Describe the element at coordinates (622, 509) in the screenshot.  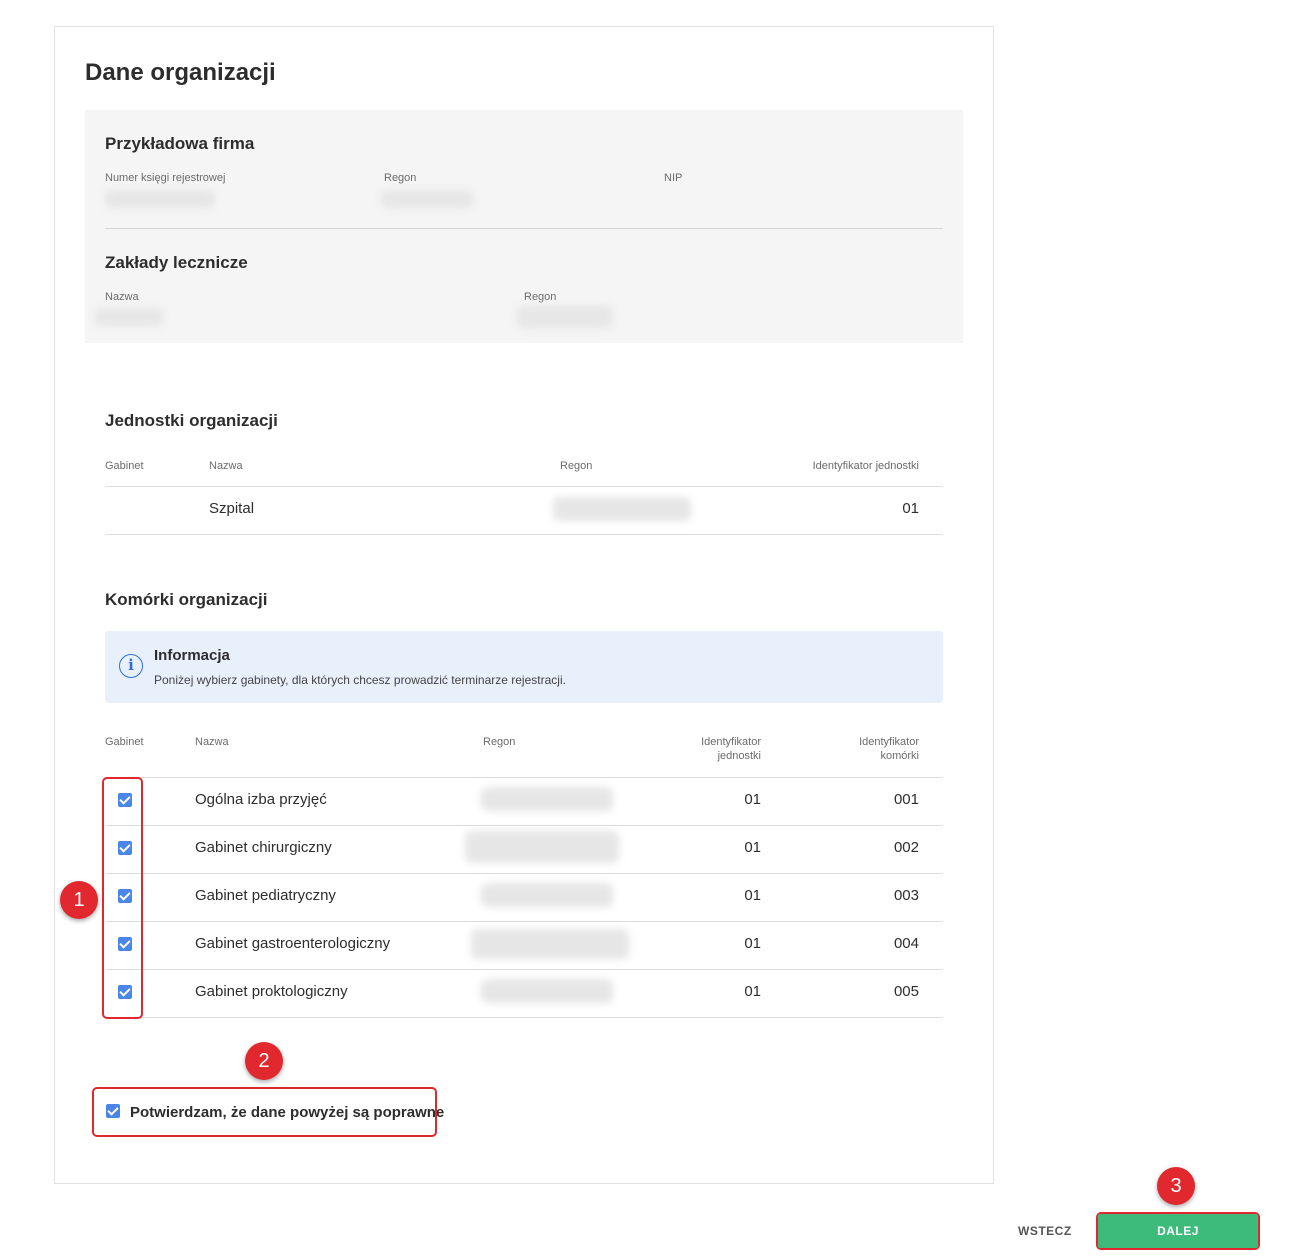
I see `unit-regon-redacted` at that location.